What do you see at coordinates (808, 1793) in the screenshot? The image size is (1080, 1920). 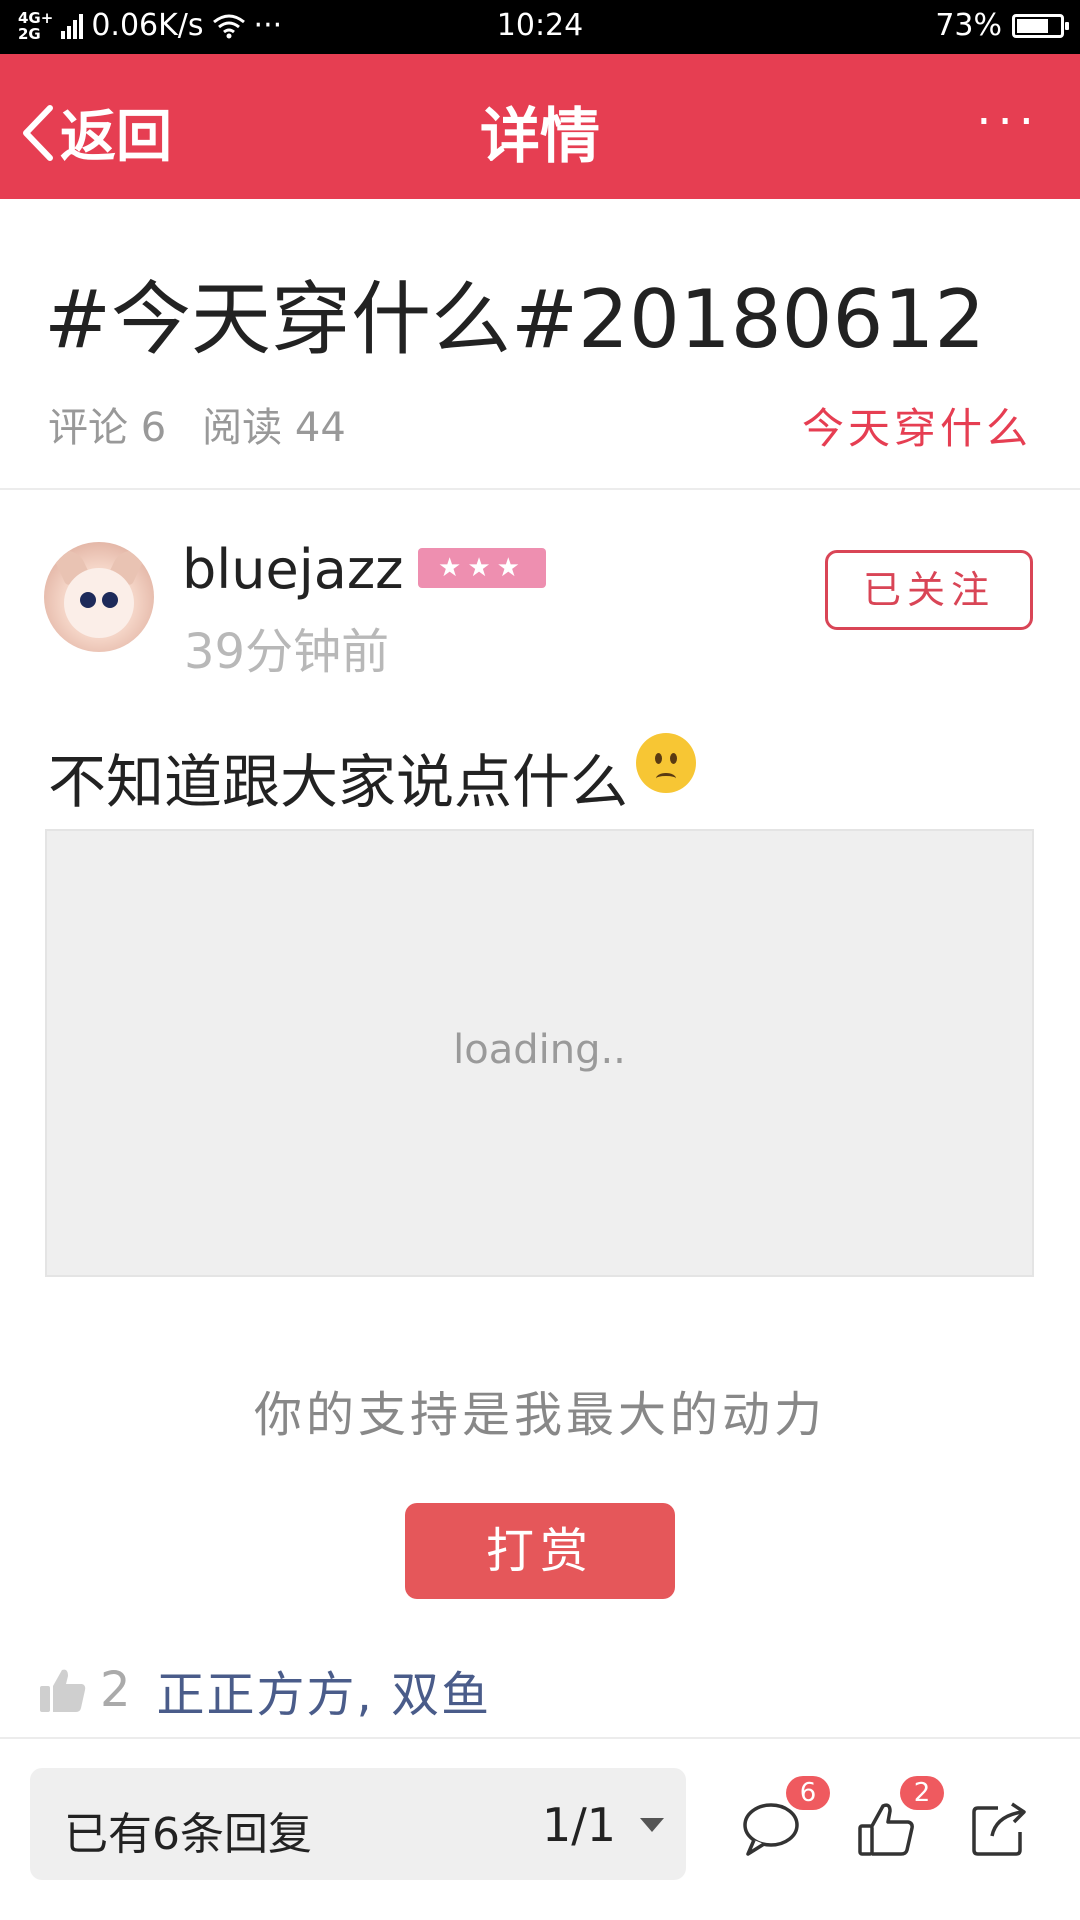 I see `comment-badge: 6` at bounding box center [808, 1793].